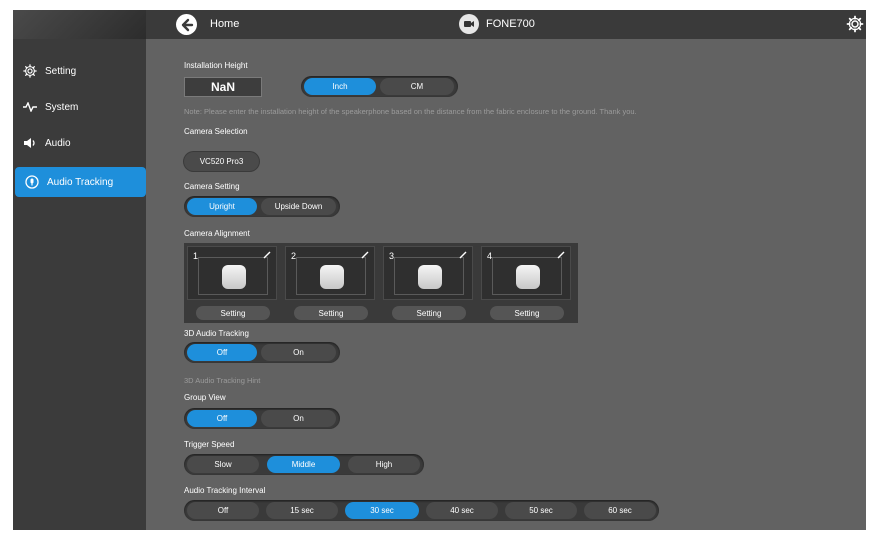  What do you see at coordinates (224, 24) in the screenshot?
I see `home-label: Home` at bounding box center [224, 24].